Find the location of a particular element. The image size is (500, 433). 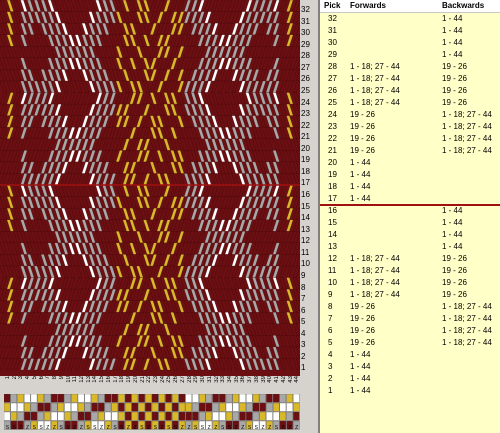

table-row: 19 1 - 44 is located at coordinates (410, 175).